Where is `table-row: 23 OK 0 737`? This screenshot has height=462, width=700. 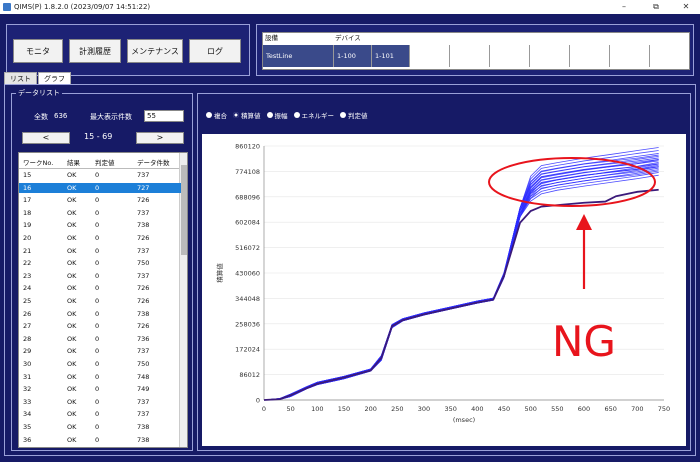 table-row: 23 OK 0 737 is located at coordinates (100, 276).